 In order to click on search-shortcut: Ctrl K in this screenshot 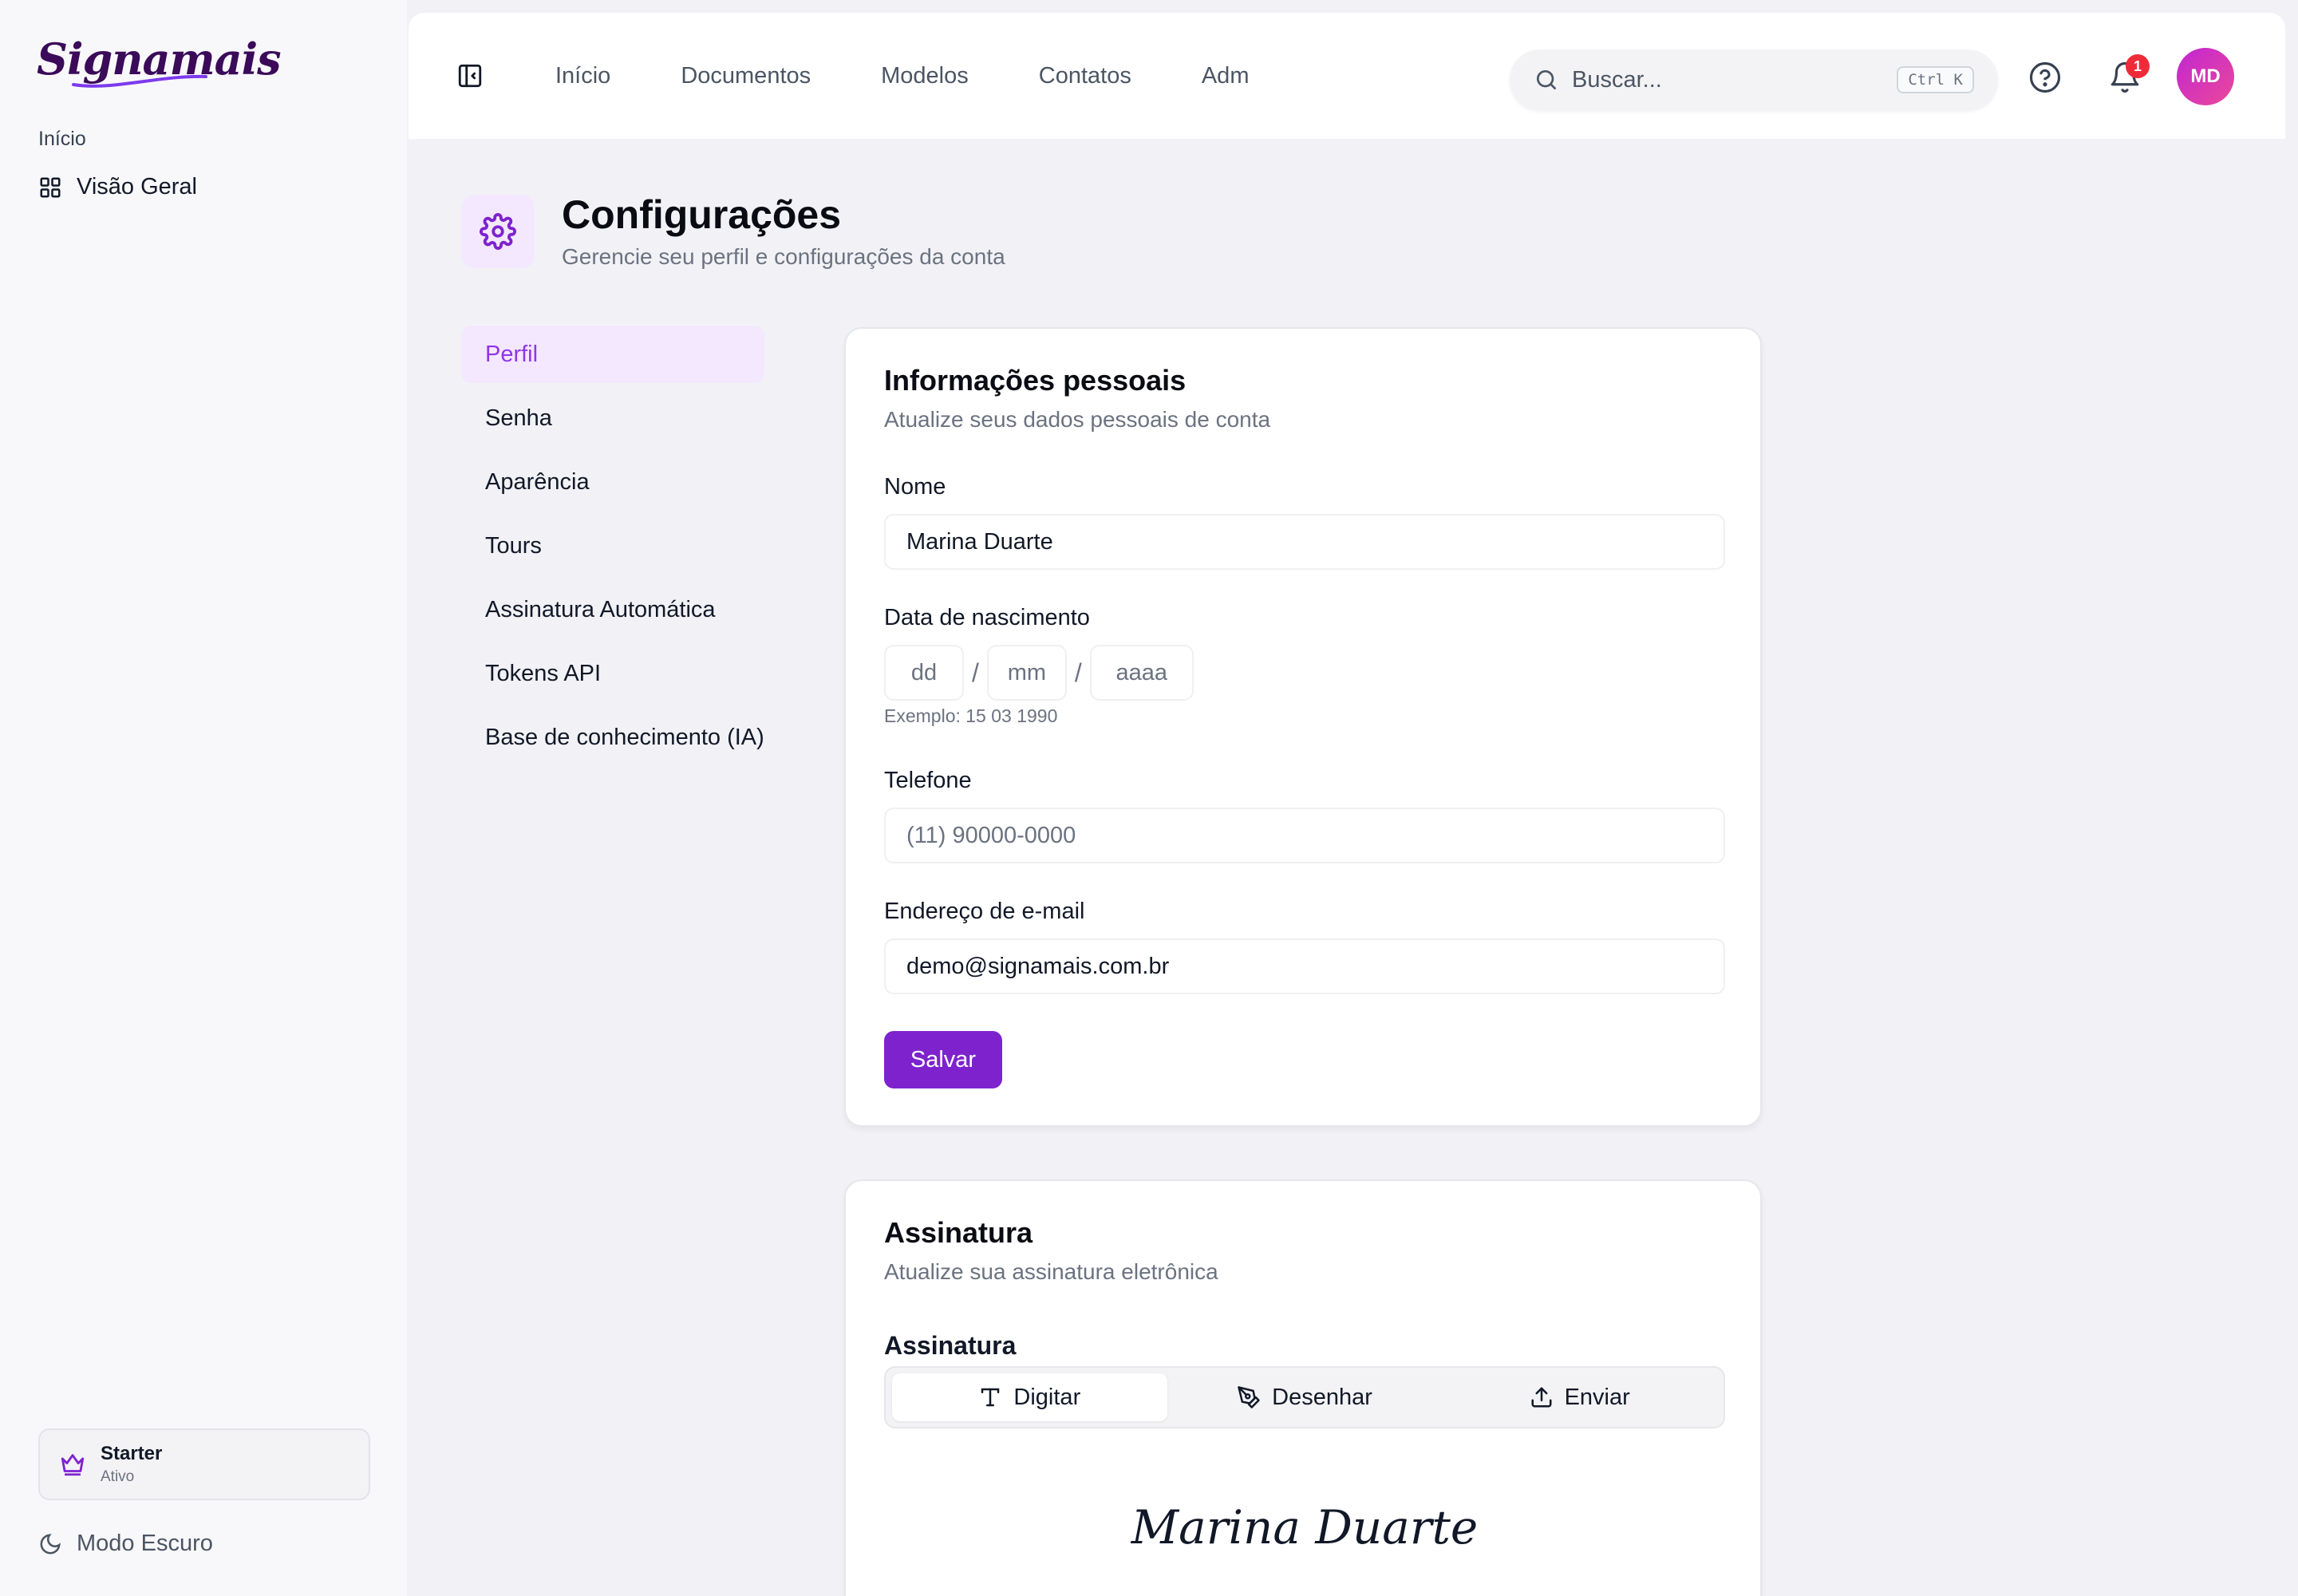, I will do `click(1935, 79)`.